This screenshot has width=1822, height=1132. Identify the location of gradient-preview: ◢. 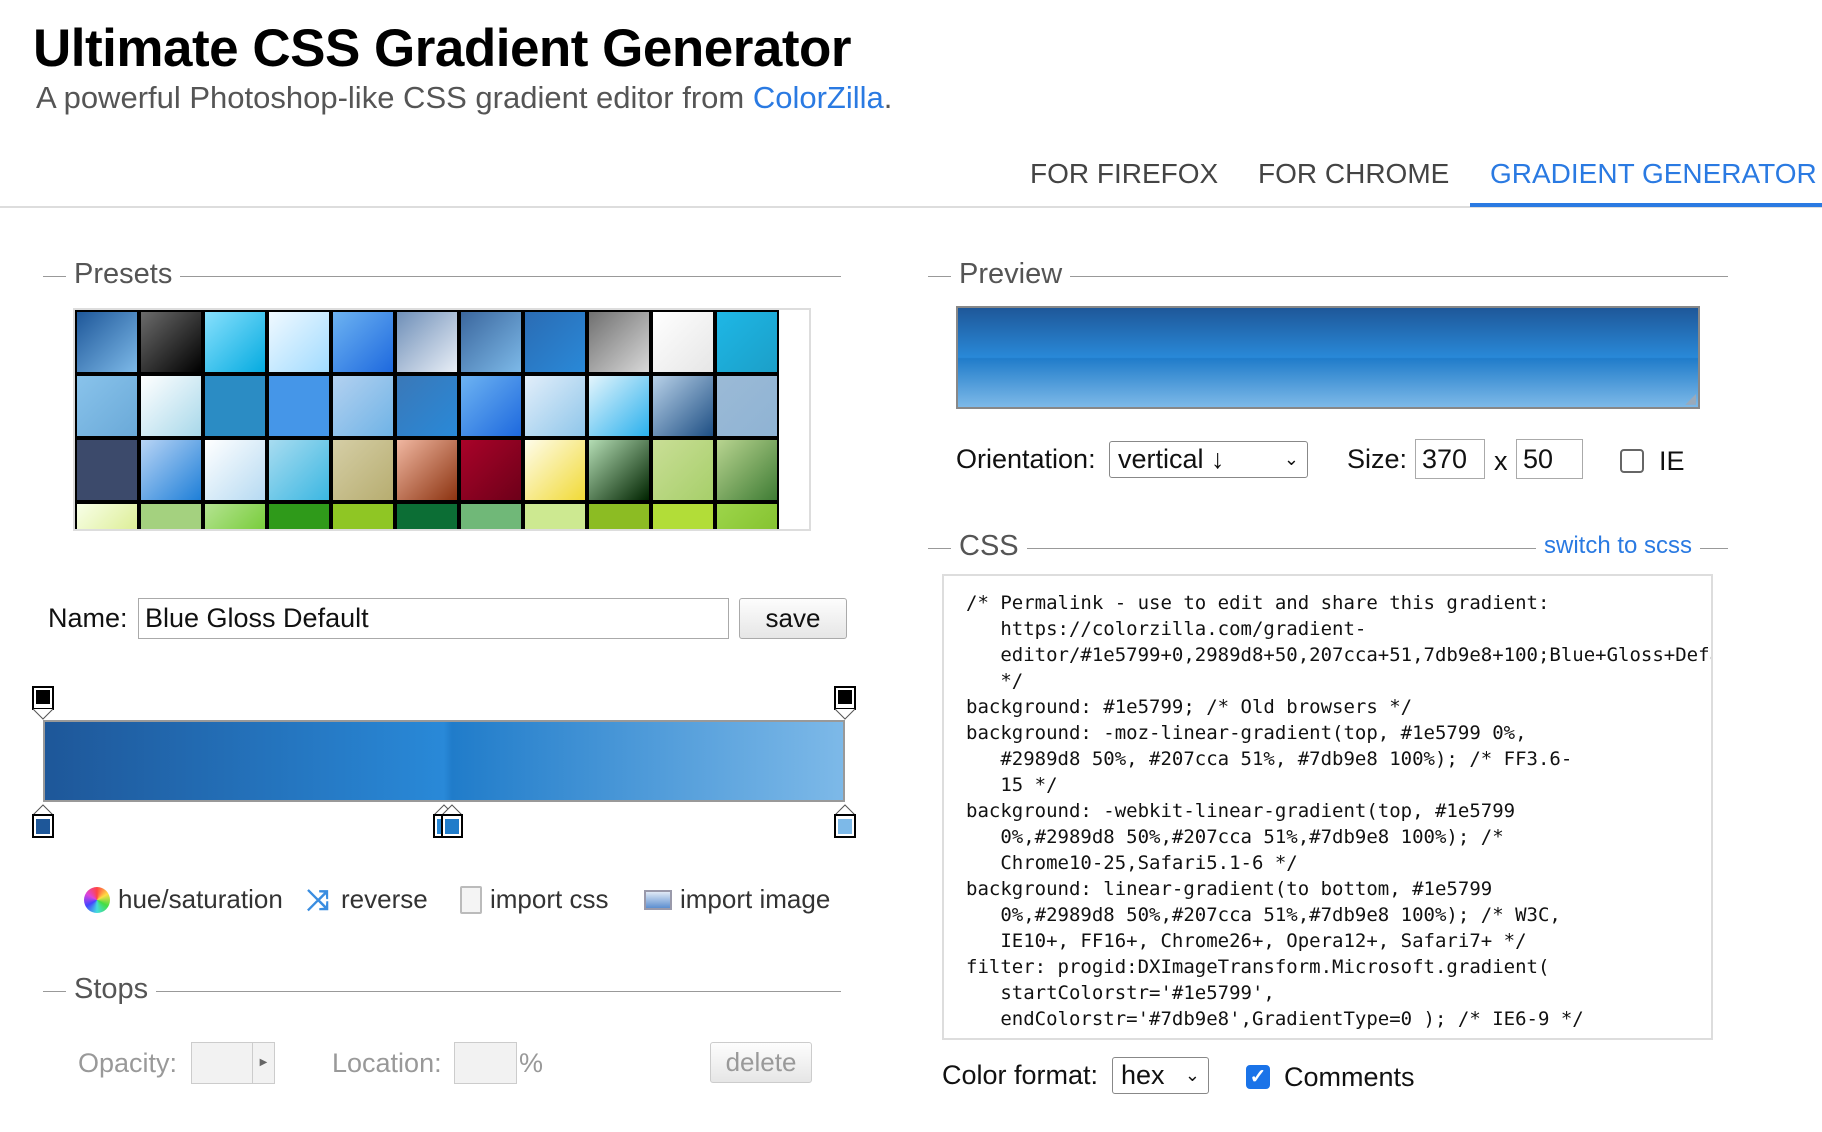
(1328, 357).